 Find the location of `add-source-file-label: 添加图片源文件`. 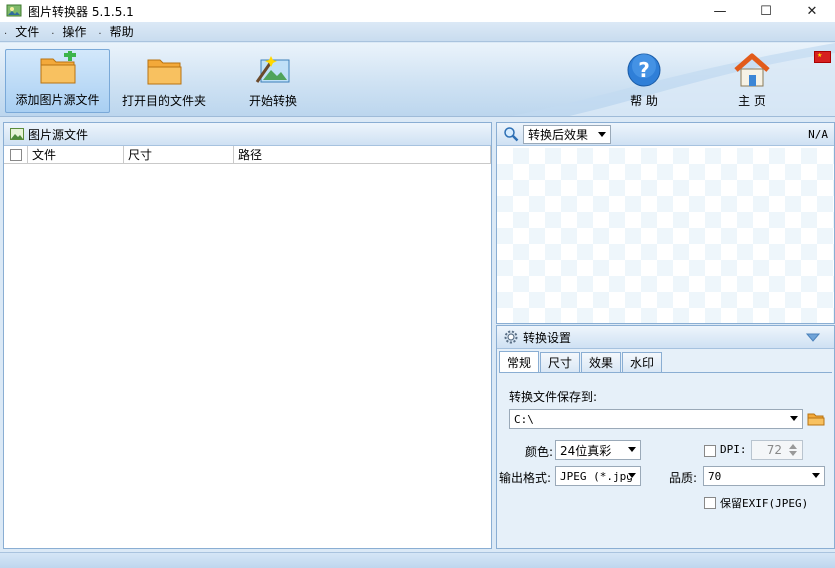

add-source-file-label: 添加图片源文件 is located at coordinates (57, 100).